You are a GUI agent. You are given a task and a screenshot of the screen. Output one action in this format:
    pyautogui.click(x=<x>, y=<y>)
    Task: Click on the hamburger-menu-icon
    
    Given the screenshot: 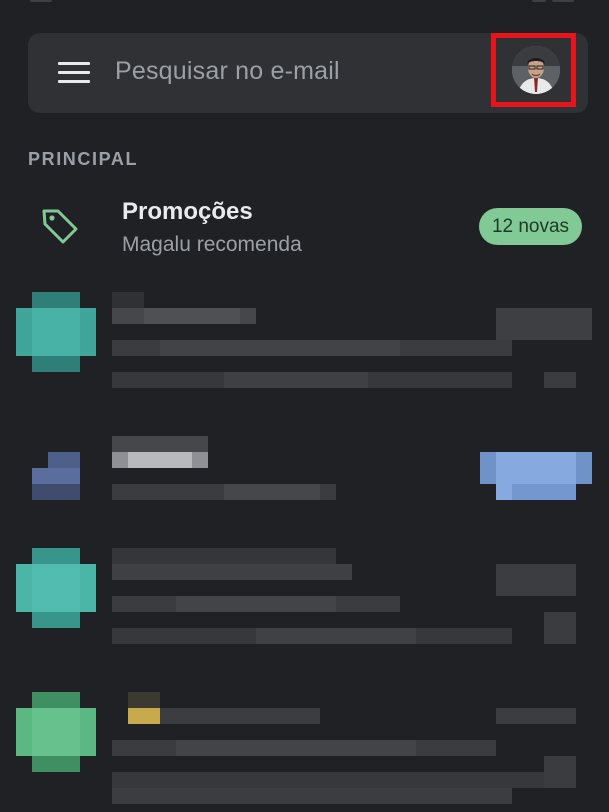 What is the action you would take?
    pyautogui.click(x=74, y=73)
    